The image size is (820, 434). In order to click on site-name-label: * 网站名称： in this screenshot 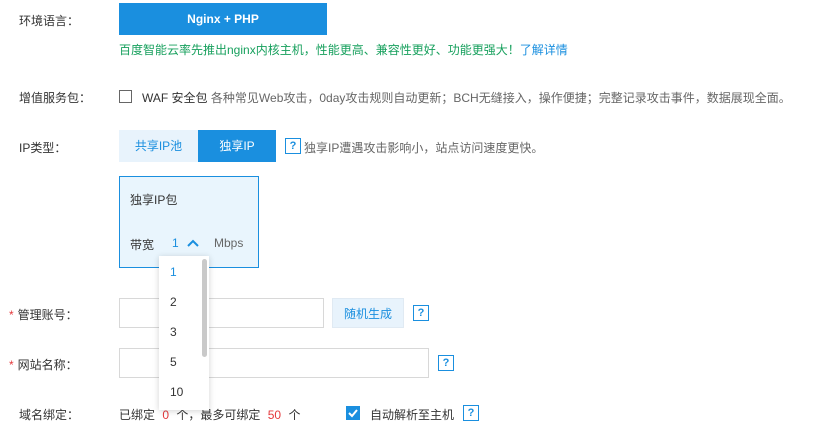, I will do `click(43, 364)`.